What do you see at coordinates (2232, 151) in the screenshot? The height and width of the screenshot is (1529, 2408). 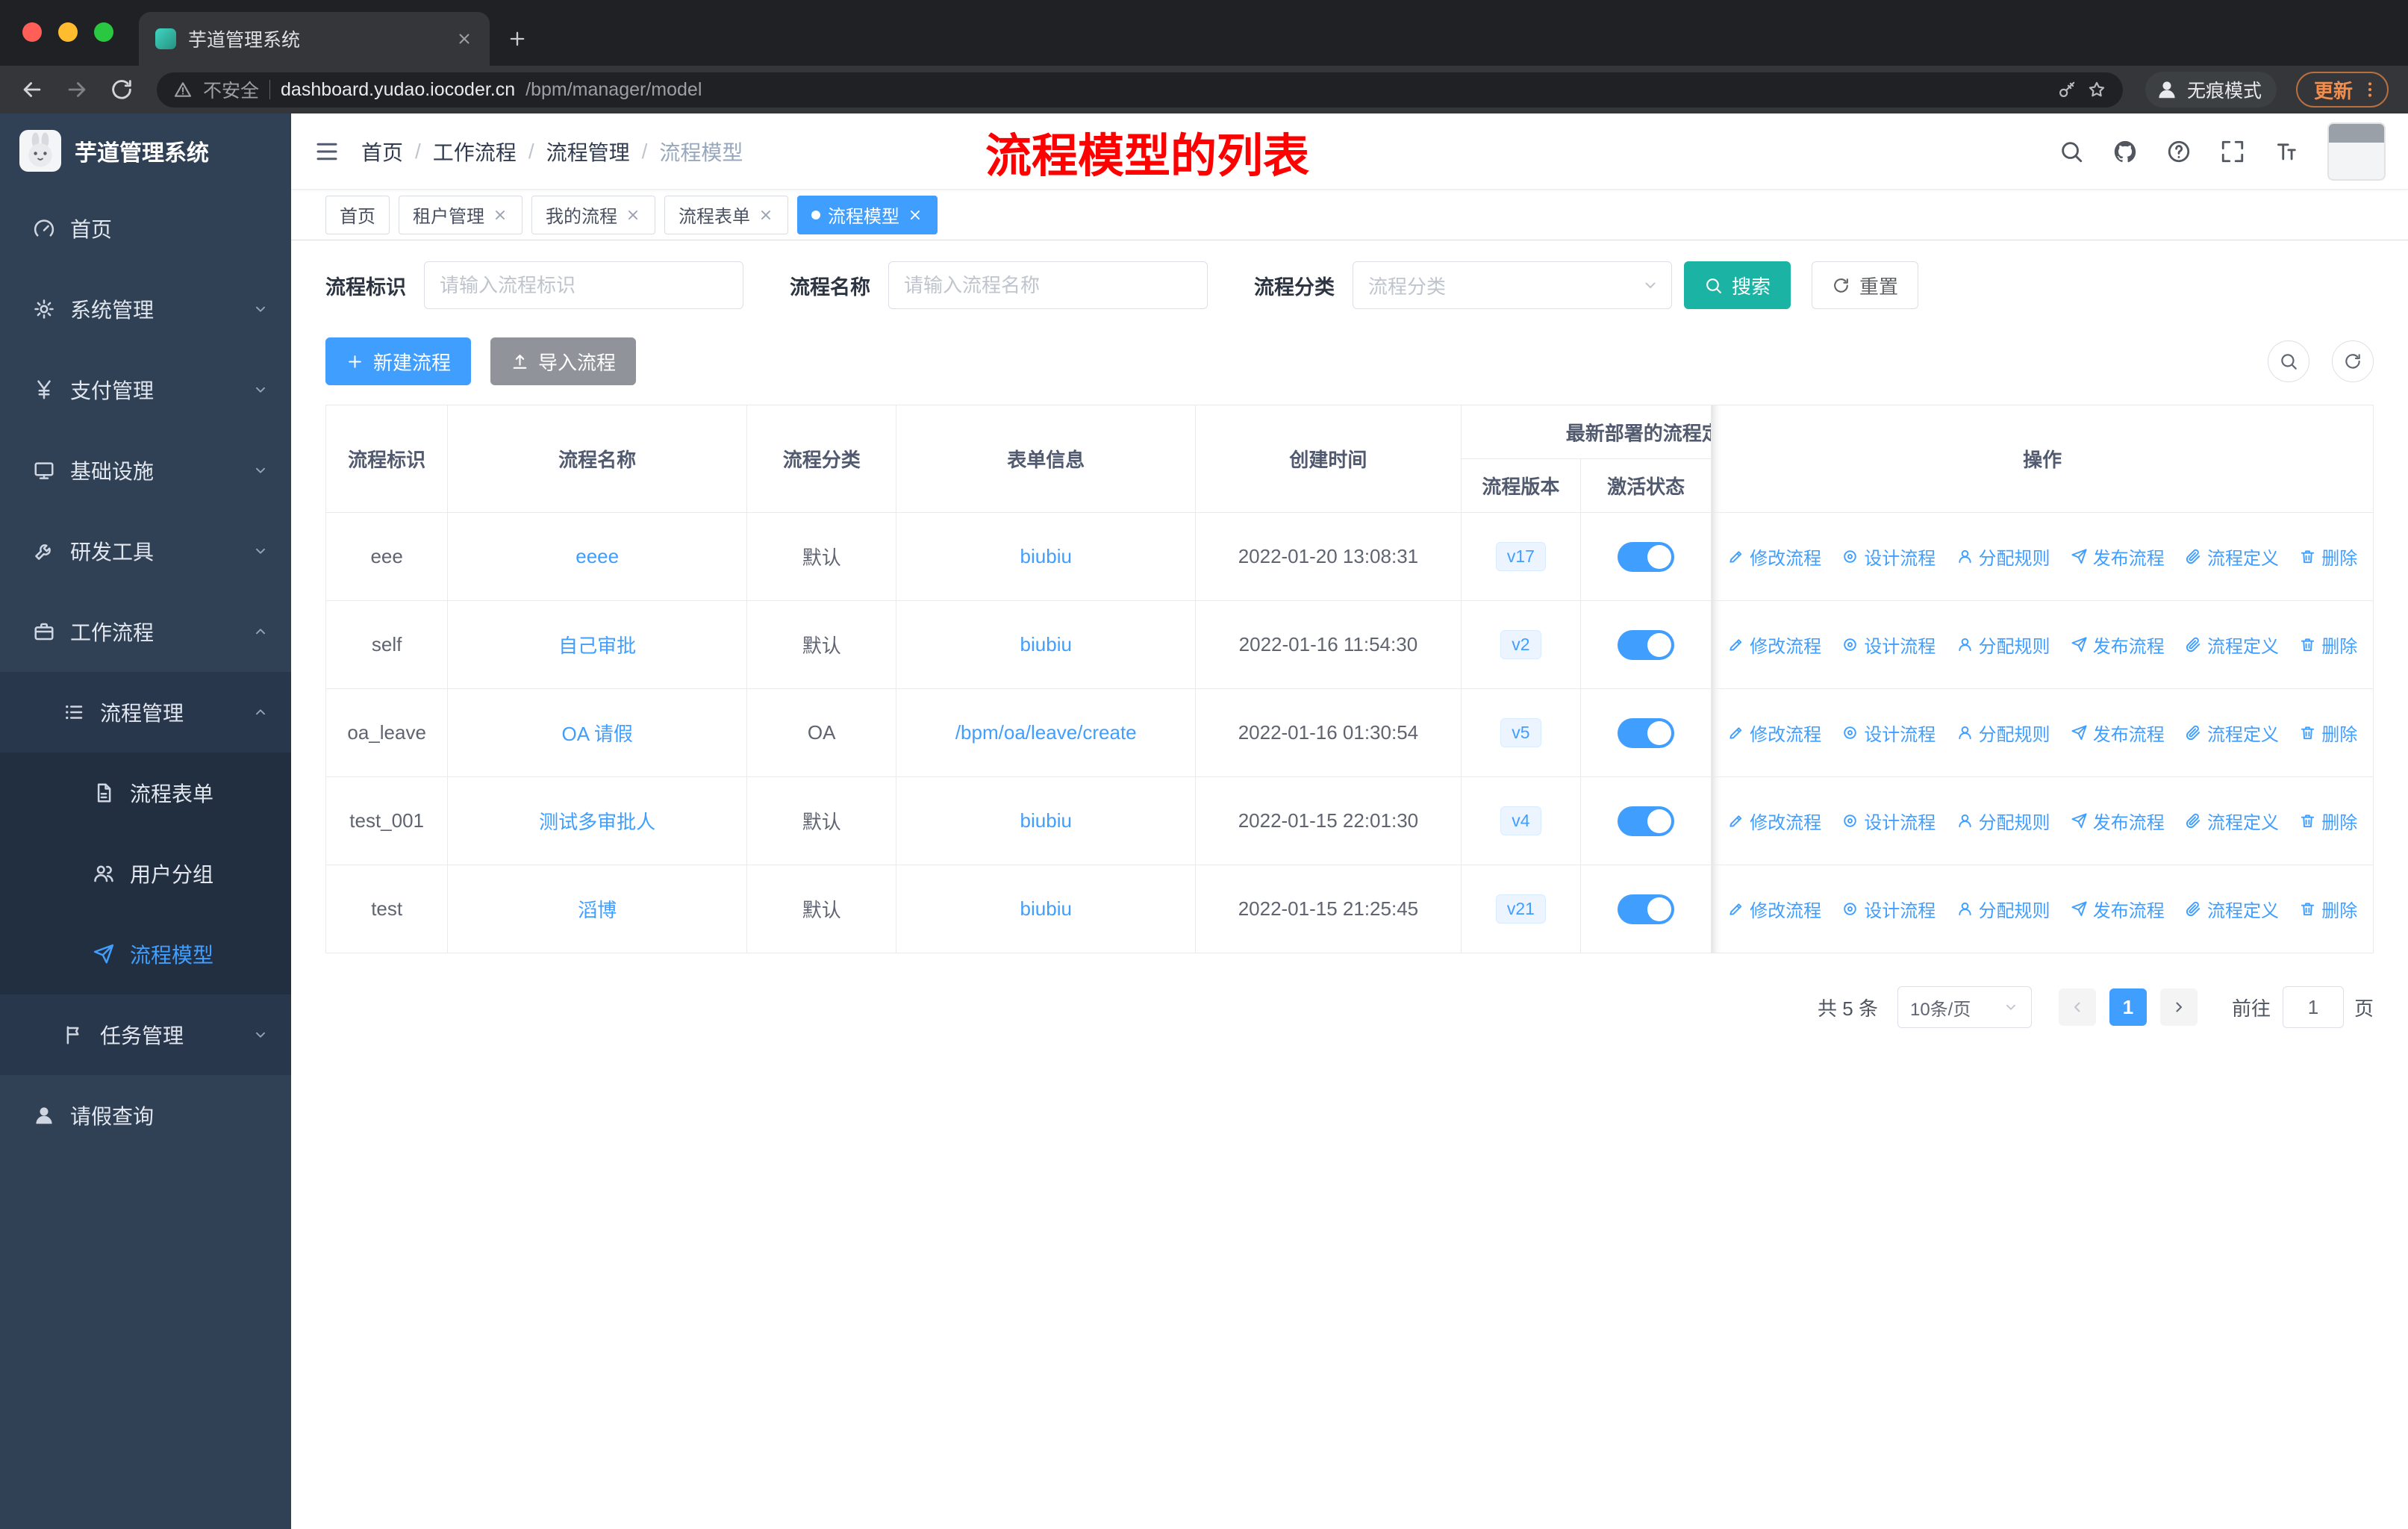 I see `fullscreen-icon` at bounding box center [2232, 151].